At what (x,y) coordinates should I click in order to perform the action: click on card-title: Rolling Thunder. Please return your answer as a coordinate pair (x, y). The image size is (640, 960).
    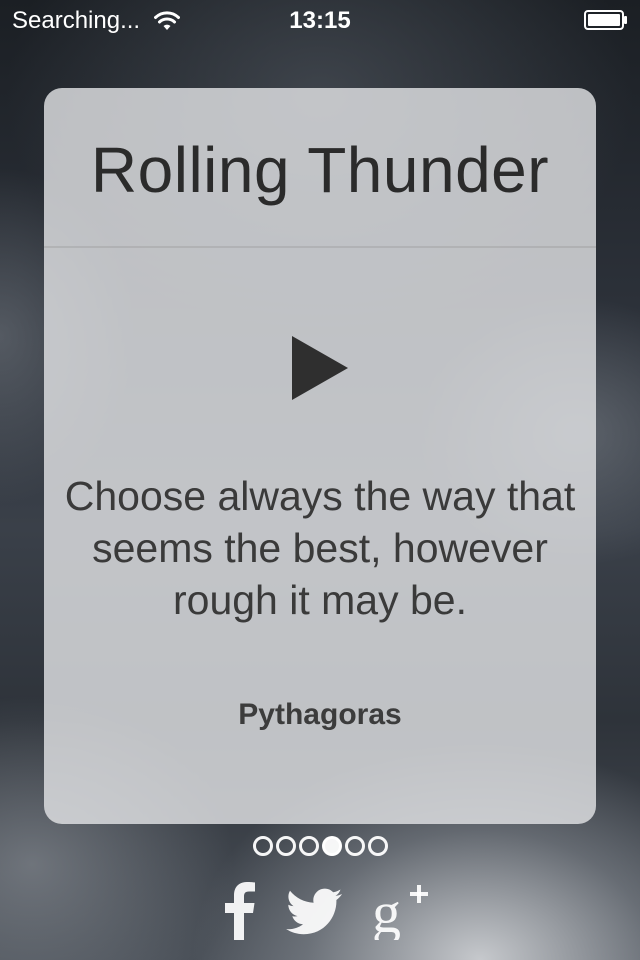
    Looking at the image, I should click on (320, 168).